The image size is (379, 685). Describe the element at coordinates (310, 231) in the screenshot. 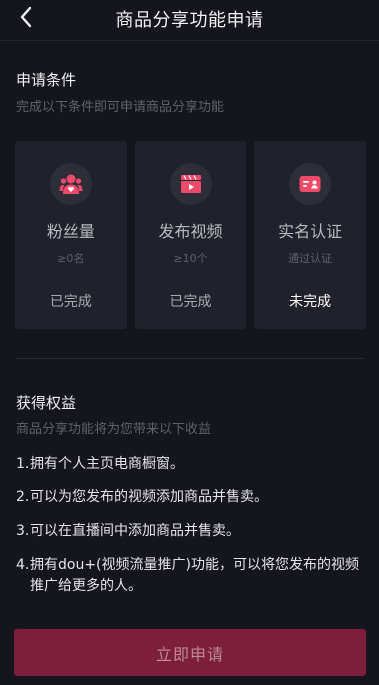

I see `card-title: 实名认证` at that location.